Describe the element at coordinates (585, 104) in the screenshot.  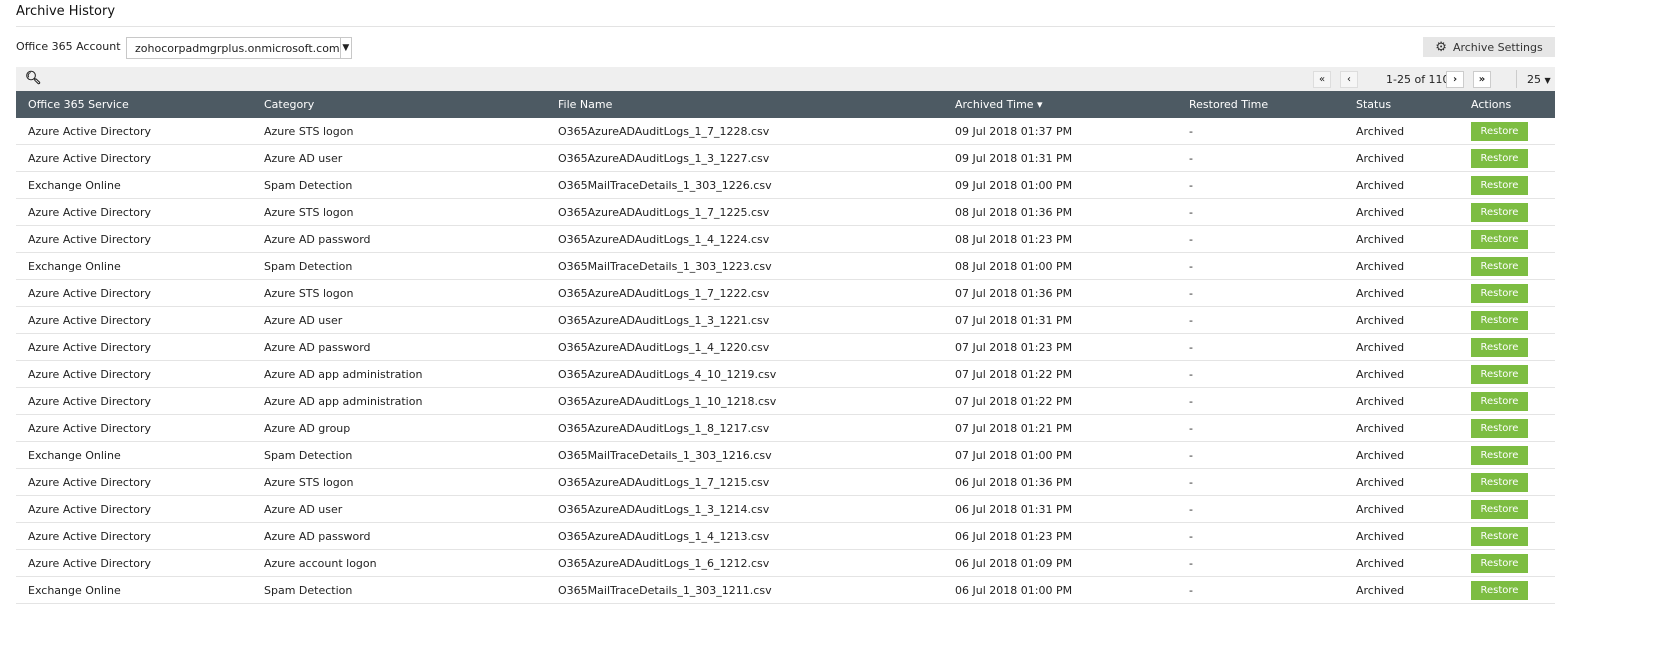
I see `column-header-label: File Name` at that location.